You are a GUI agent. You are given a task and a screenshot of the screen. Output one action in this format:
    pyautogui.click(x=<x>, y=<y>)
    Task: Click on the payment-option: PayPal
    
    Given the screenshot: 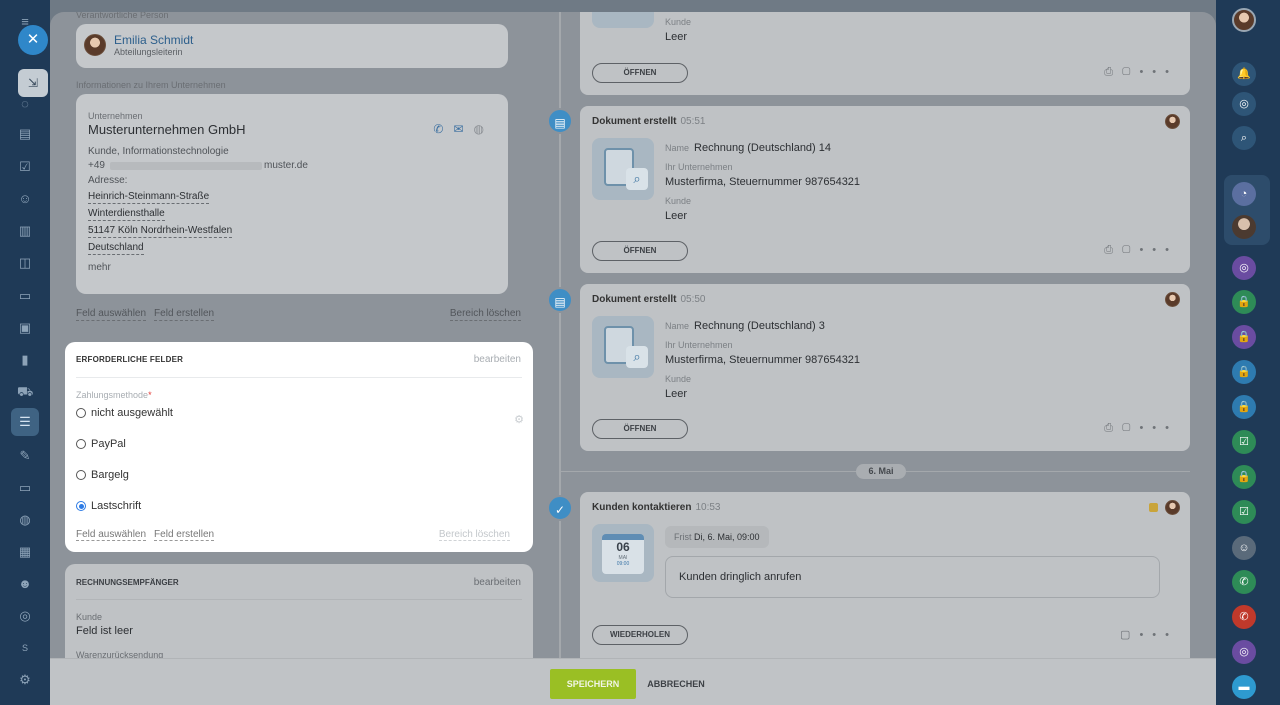 What is the action you would take?
    pyautogui.click(x=101, y=444)
    